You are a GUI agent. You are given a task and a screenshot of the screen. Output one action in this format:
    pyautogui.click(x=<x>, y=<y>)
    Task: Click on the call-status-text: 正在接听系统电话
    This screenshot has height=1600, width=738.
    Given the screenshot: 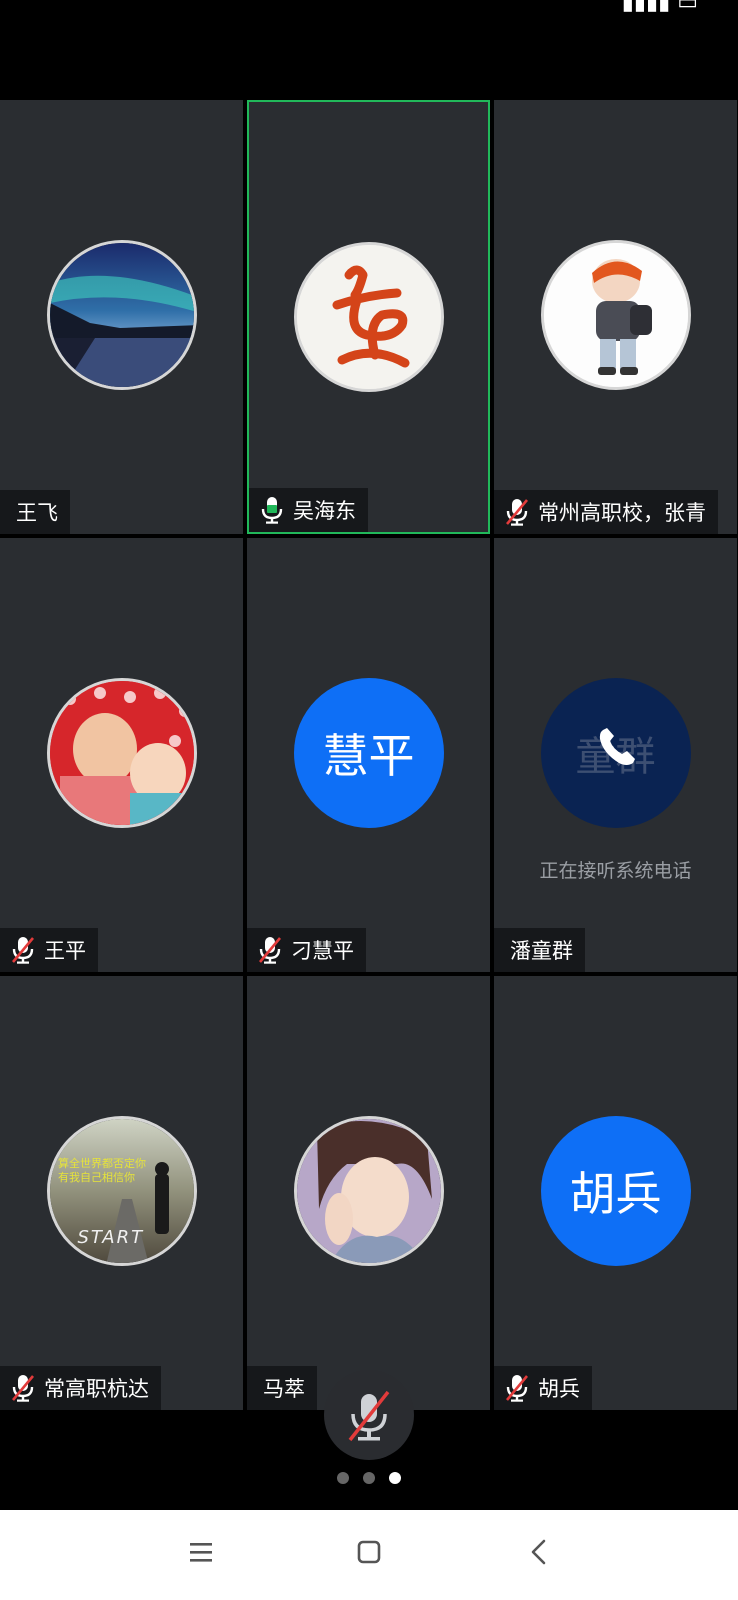 What is the action you would take?
    pyautogui.click(x=615, y=871)
    